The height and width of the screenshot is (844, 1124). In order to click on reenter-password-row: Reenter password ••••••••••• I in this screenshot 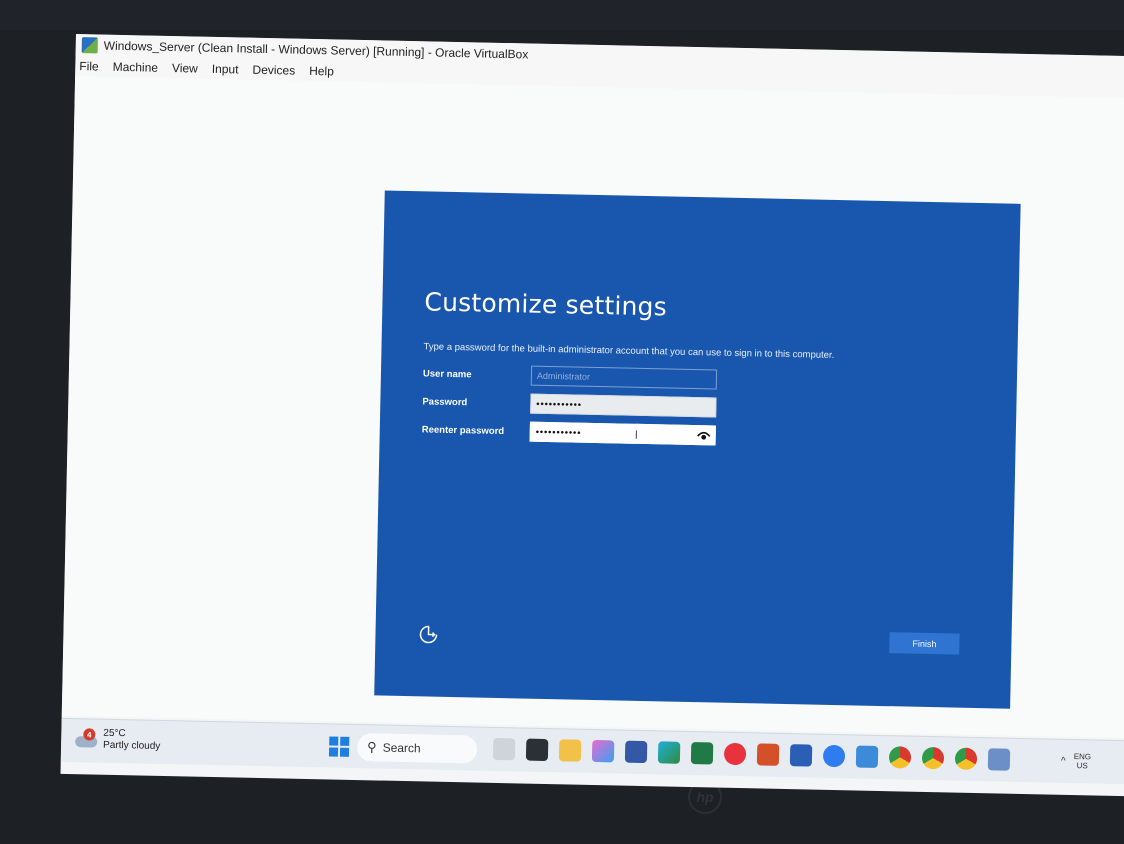, I will do `click(568, 432)`.